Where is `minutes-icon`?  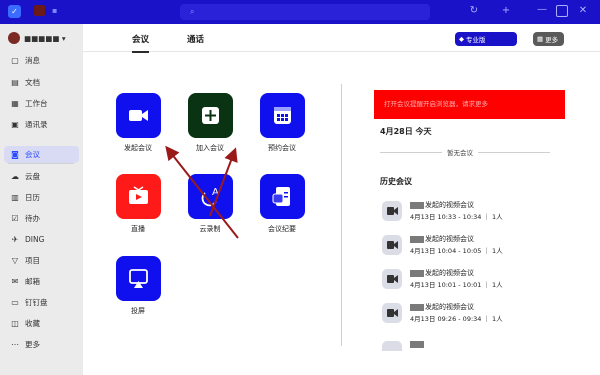
minutes-icon is located at coordinates (282, 196).